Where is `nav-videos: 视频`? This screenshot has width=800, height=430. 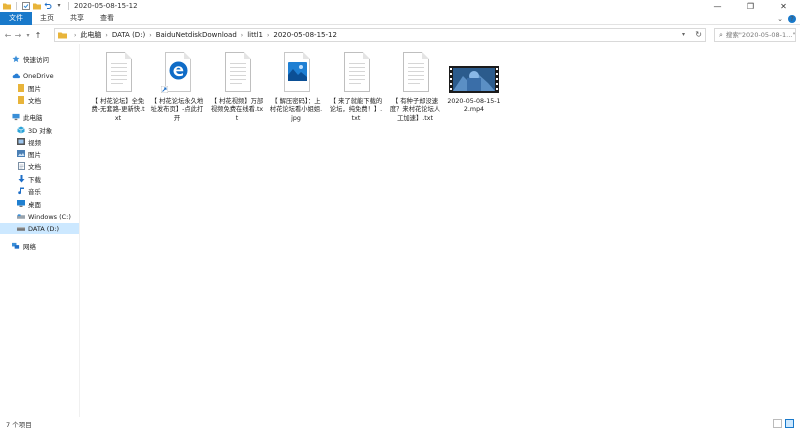 nav-videos: 视频 is located at coordinates (39, 141).